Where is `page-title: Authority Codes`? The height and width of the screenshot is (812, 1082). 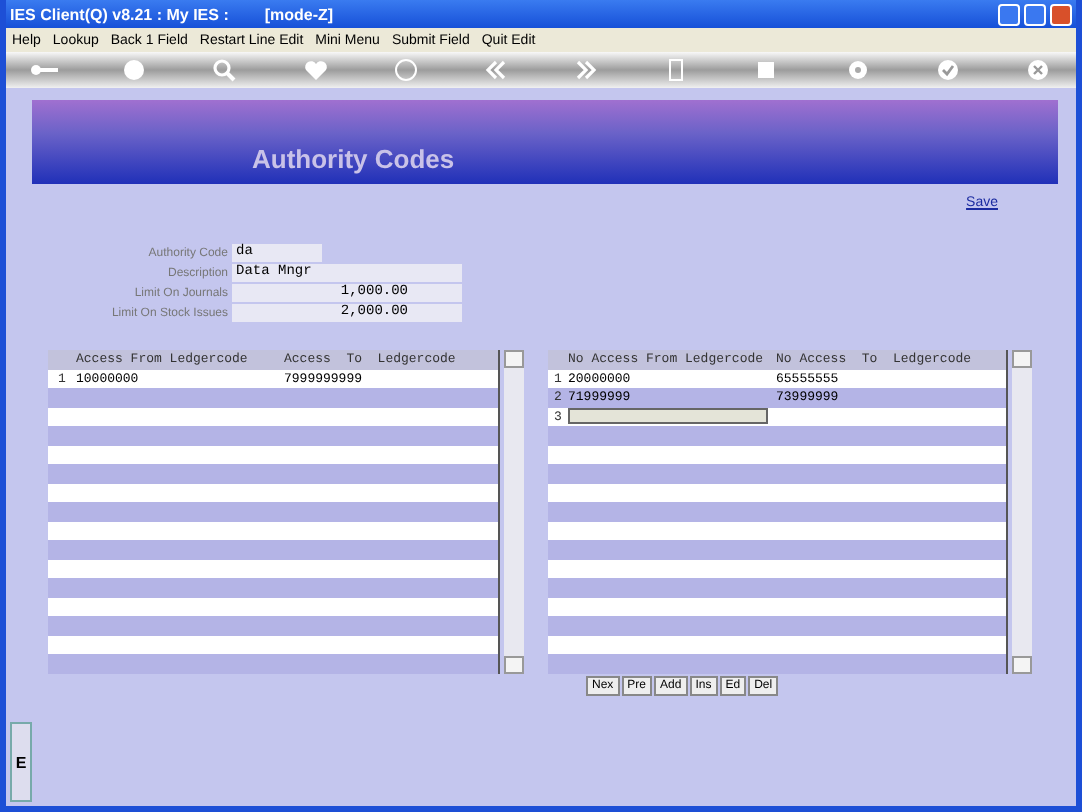 page-title: Authority Codes is located at coordinates (353, 159).